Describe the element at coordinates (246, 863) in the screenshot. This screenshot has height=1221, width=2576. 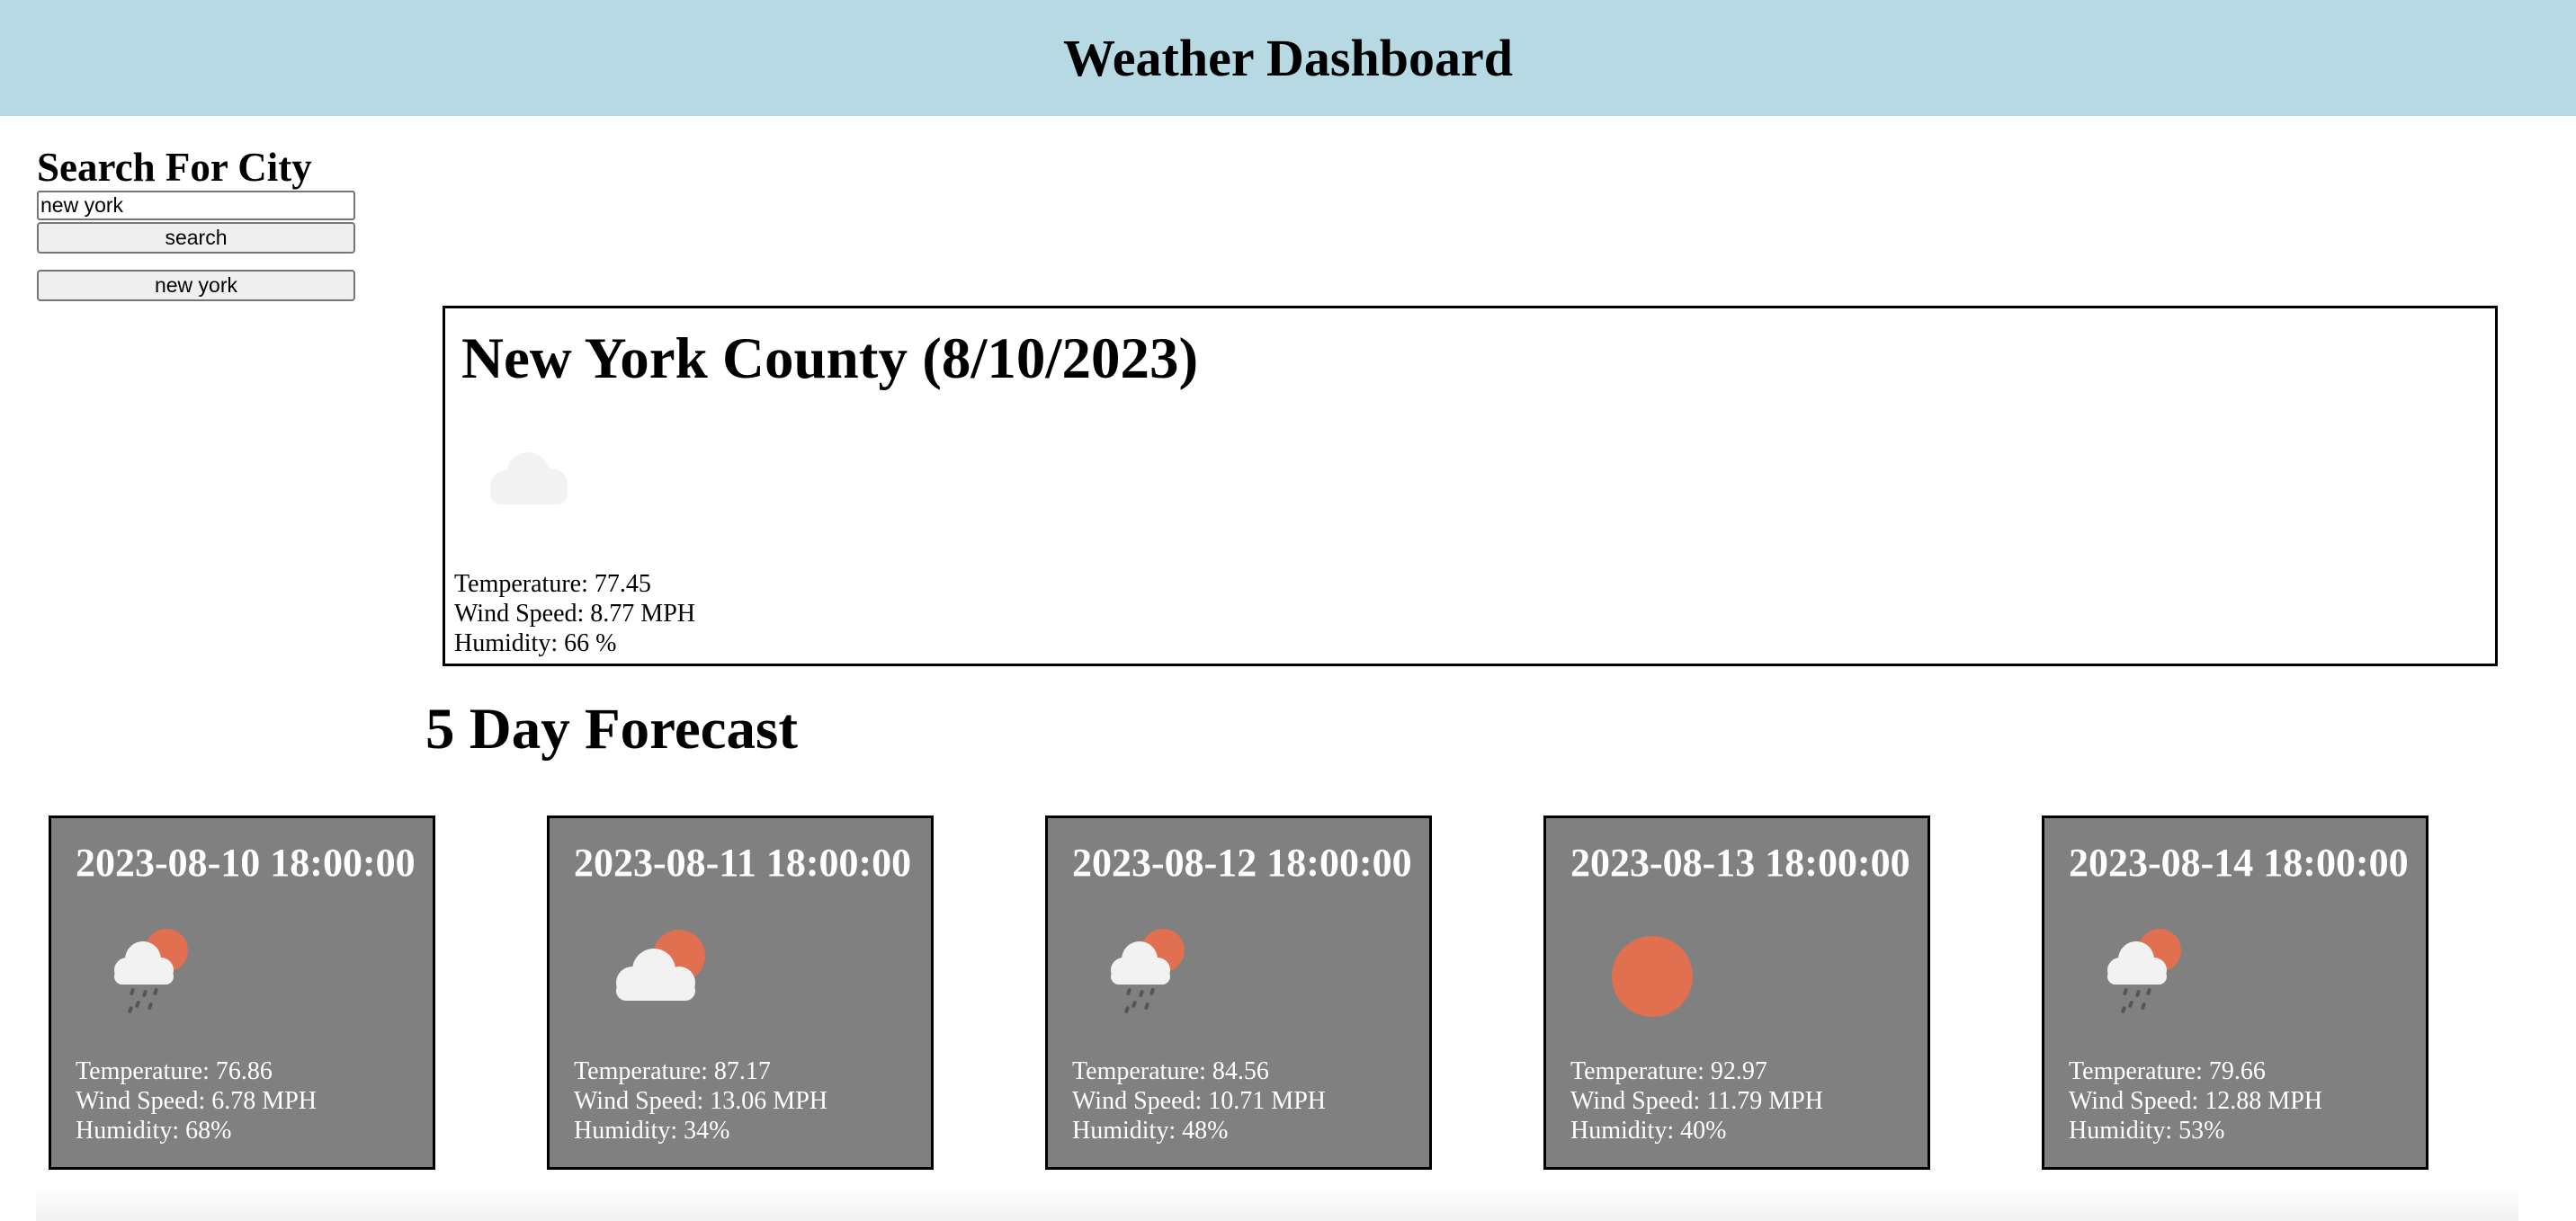
I see `forecast-date: 2023-08-10 18:00:00` at that location.